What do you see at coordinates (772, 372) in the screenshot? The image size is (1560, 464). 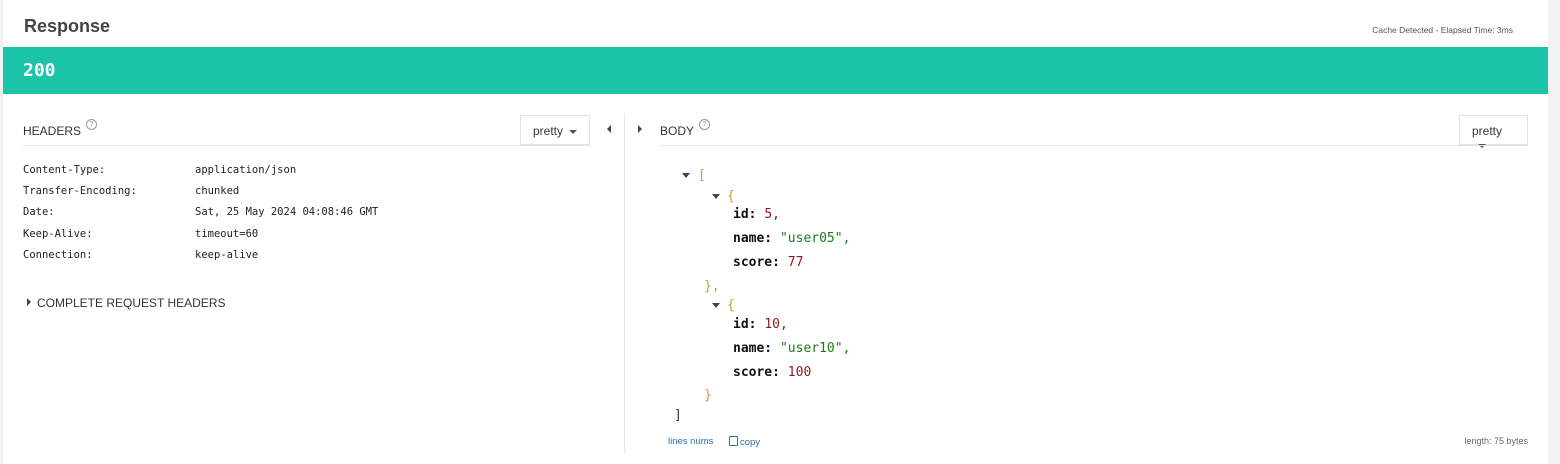 I see `json-field: score: 100` at bounding box center [772, 372].